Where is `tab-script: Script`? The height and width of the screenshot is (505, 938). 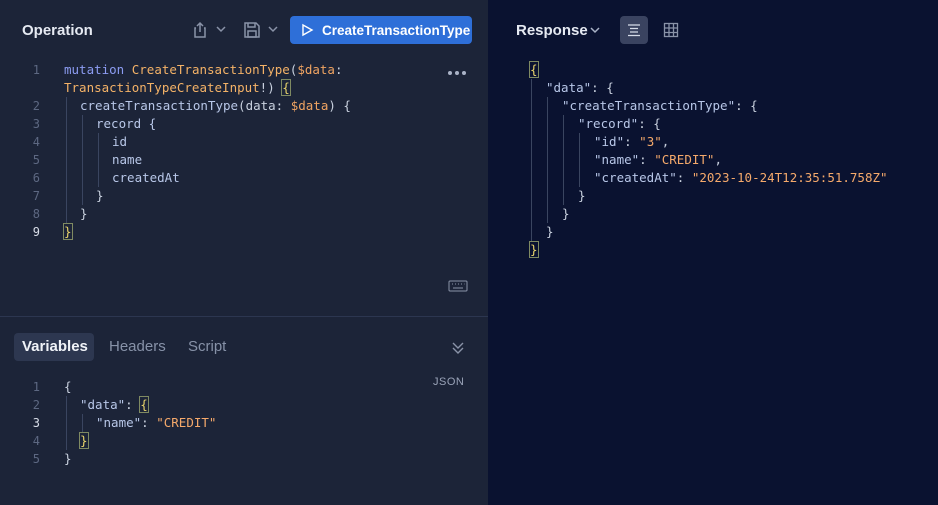 tab-script: Script is located at coordinates (207, 347).